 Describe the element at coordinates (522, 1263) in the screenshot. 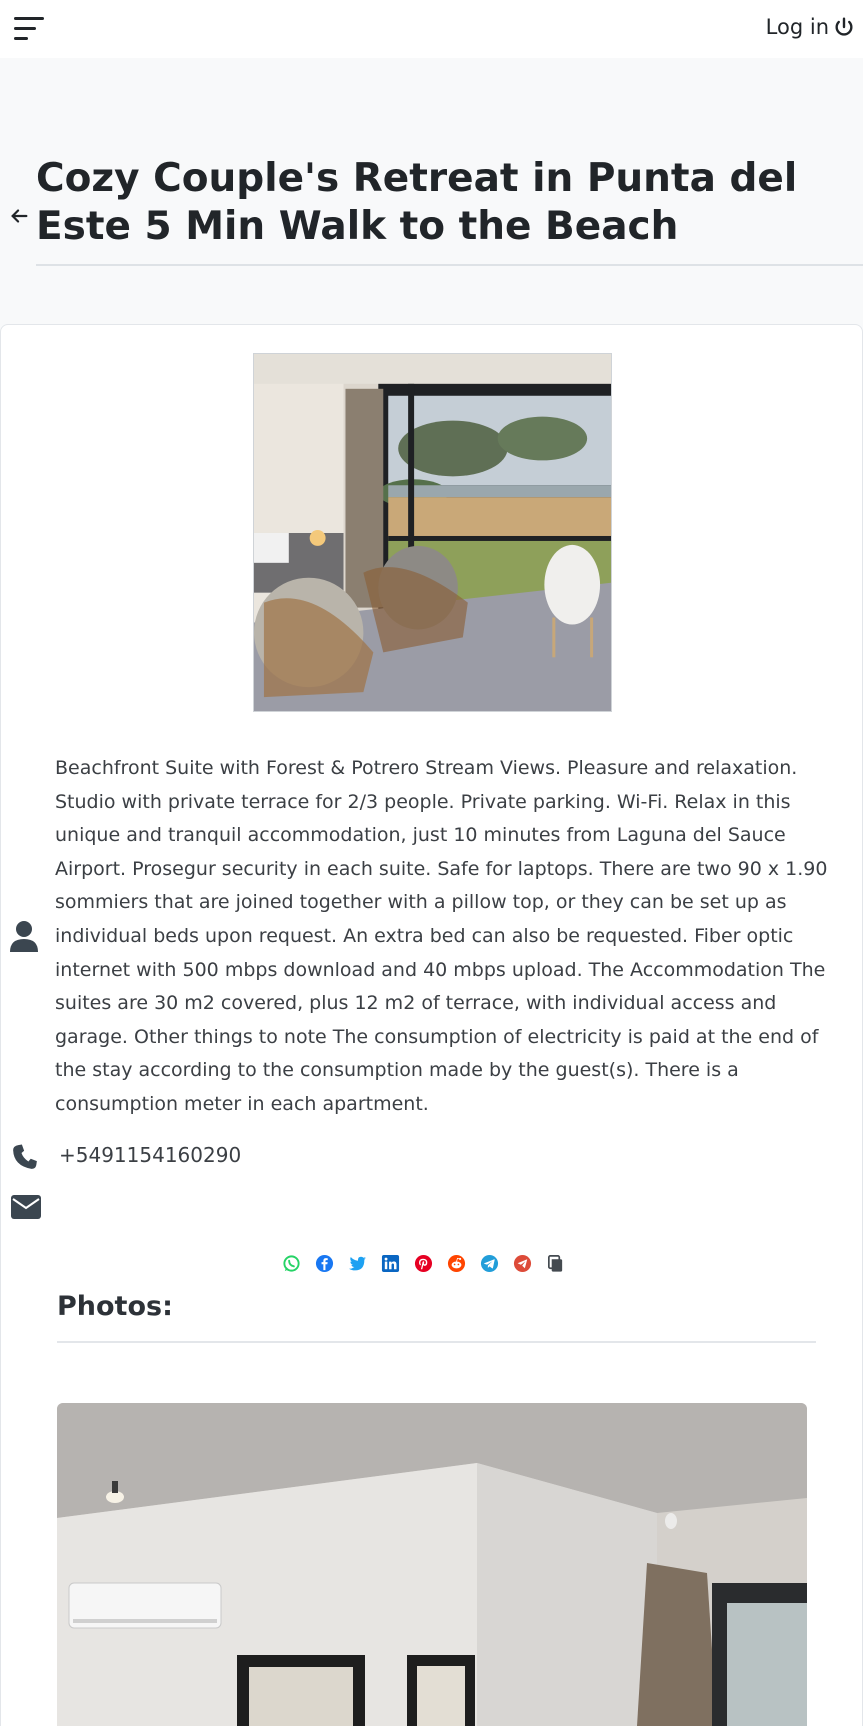

I see `email-share-icon` at that location.